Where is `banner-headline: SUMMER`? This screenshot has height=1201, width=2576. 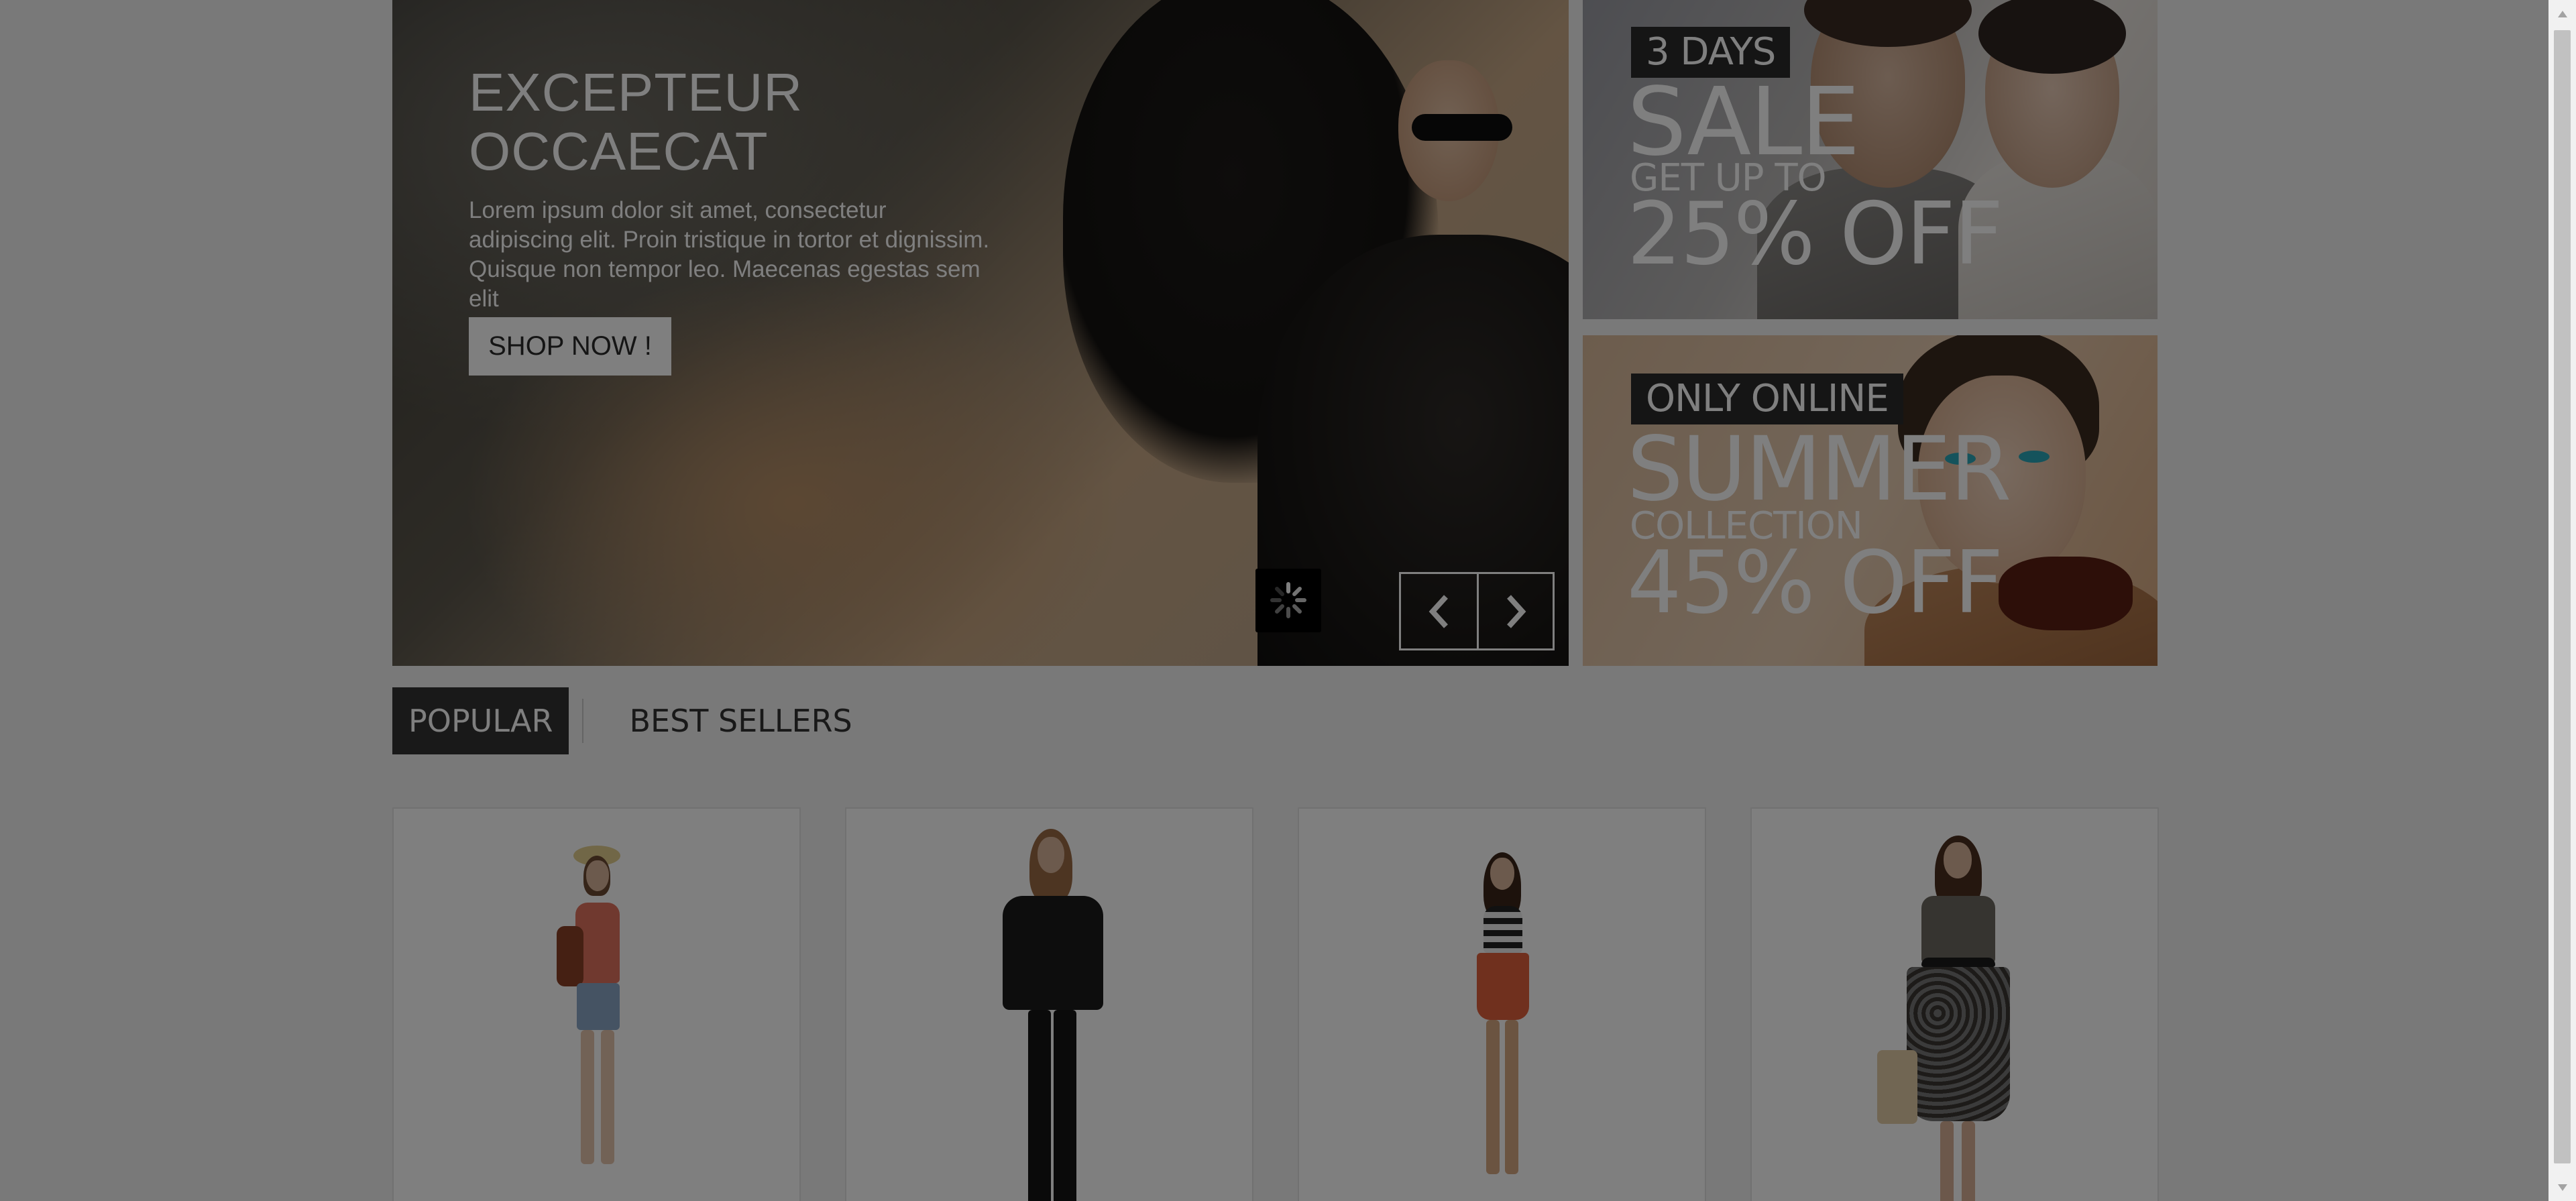
banner-headline: SUMMER is located at coordinates (1819, 469).